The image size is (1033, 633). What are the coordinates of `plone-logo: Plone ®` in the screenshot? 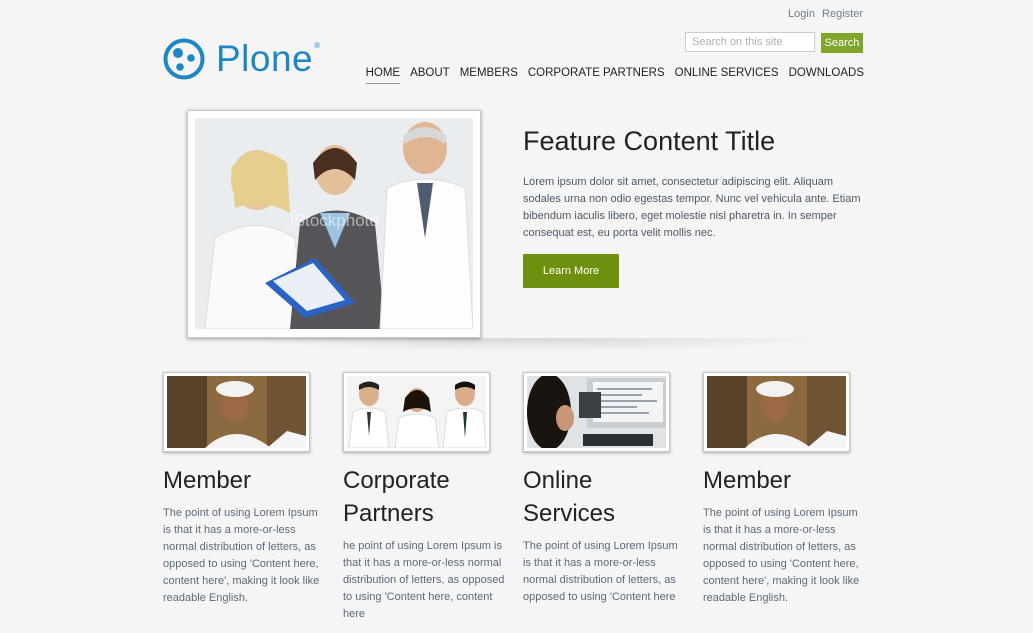 It's located at (241, 59).